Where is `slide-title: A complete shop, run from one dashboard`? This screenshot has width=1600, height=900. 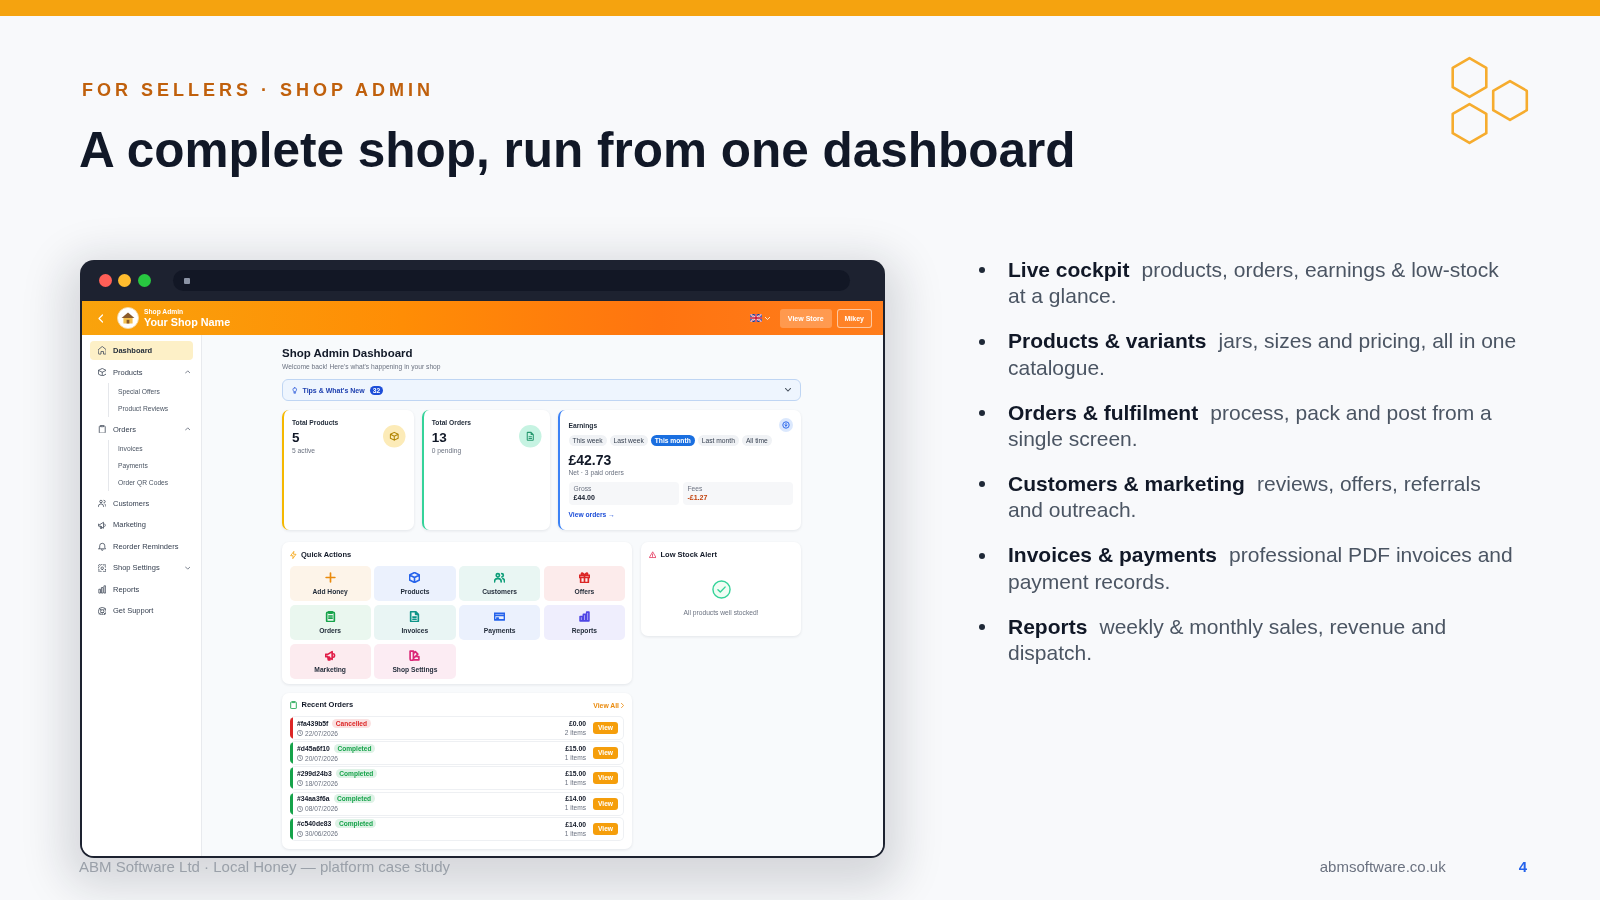 slide-title: A complete shop, run from one dashboard is located at coordinates (577, 150).